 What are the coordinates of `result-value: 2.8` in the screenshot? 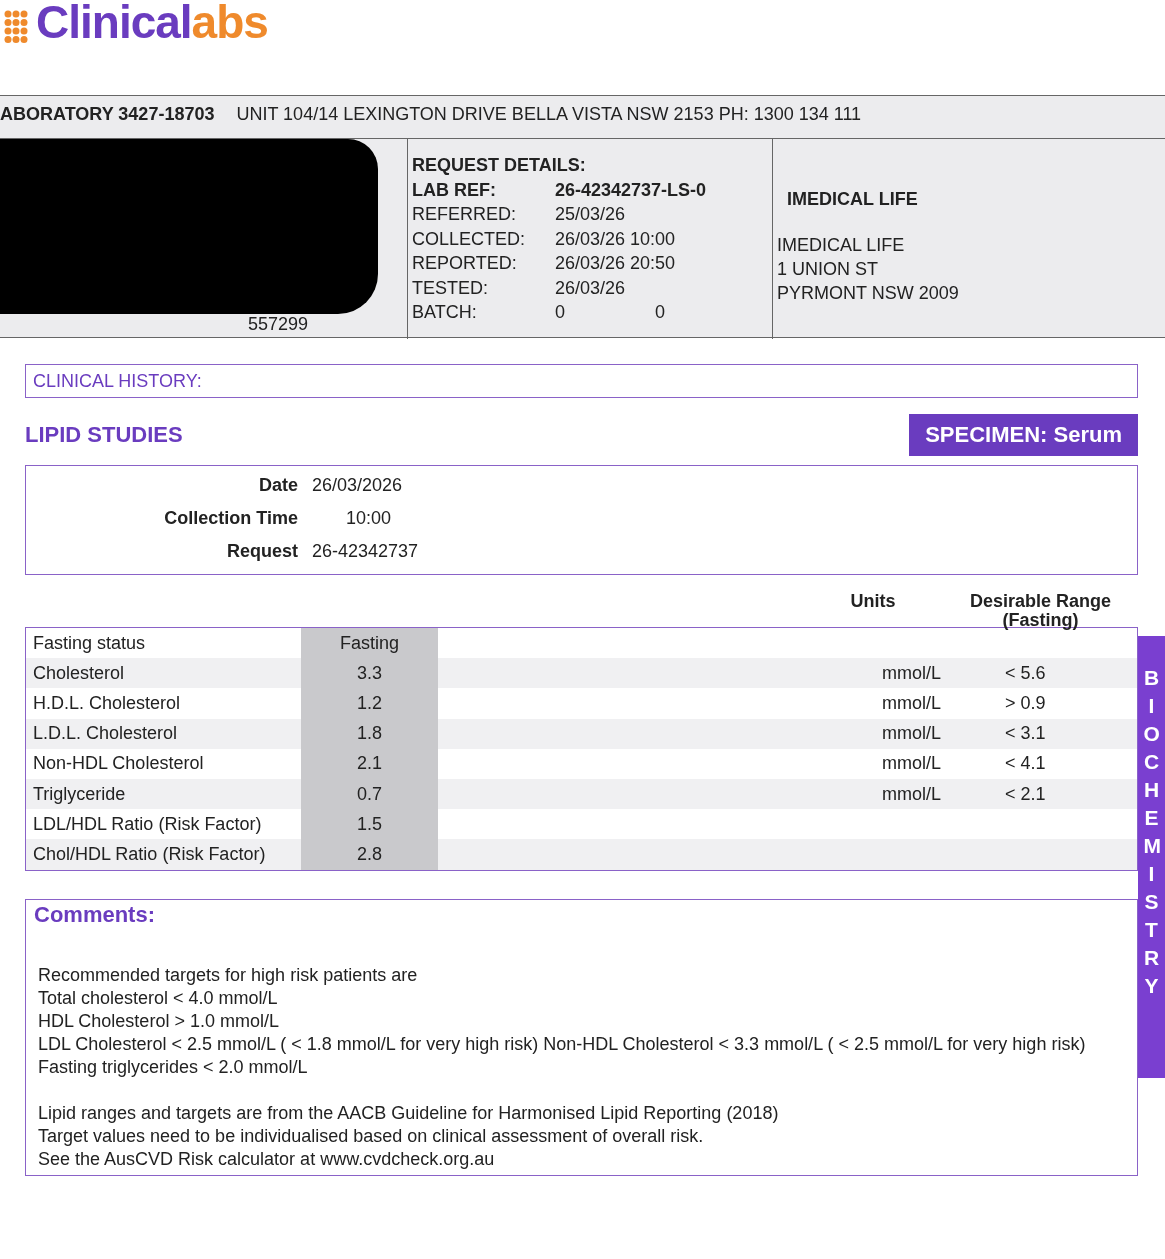 It's located at (369, 854).